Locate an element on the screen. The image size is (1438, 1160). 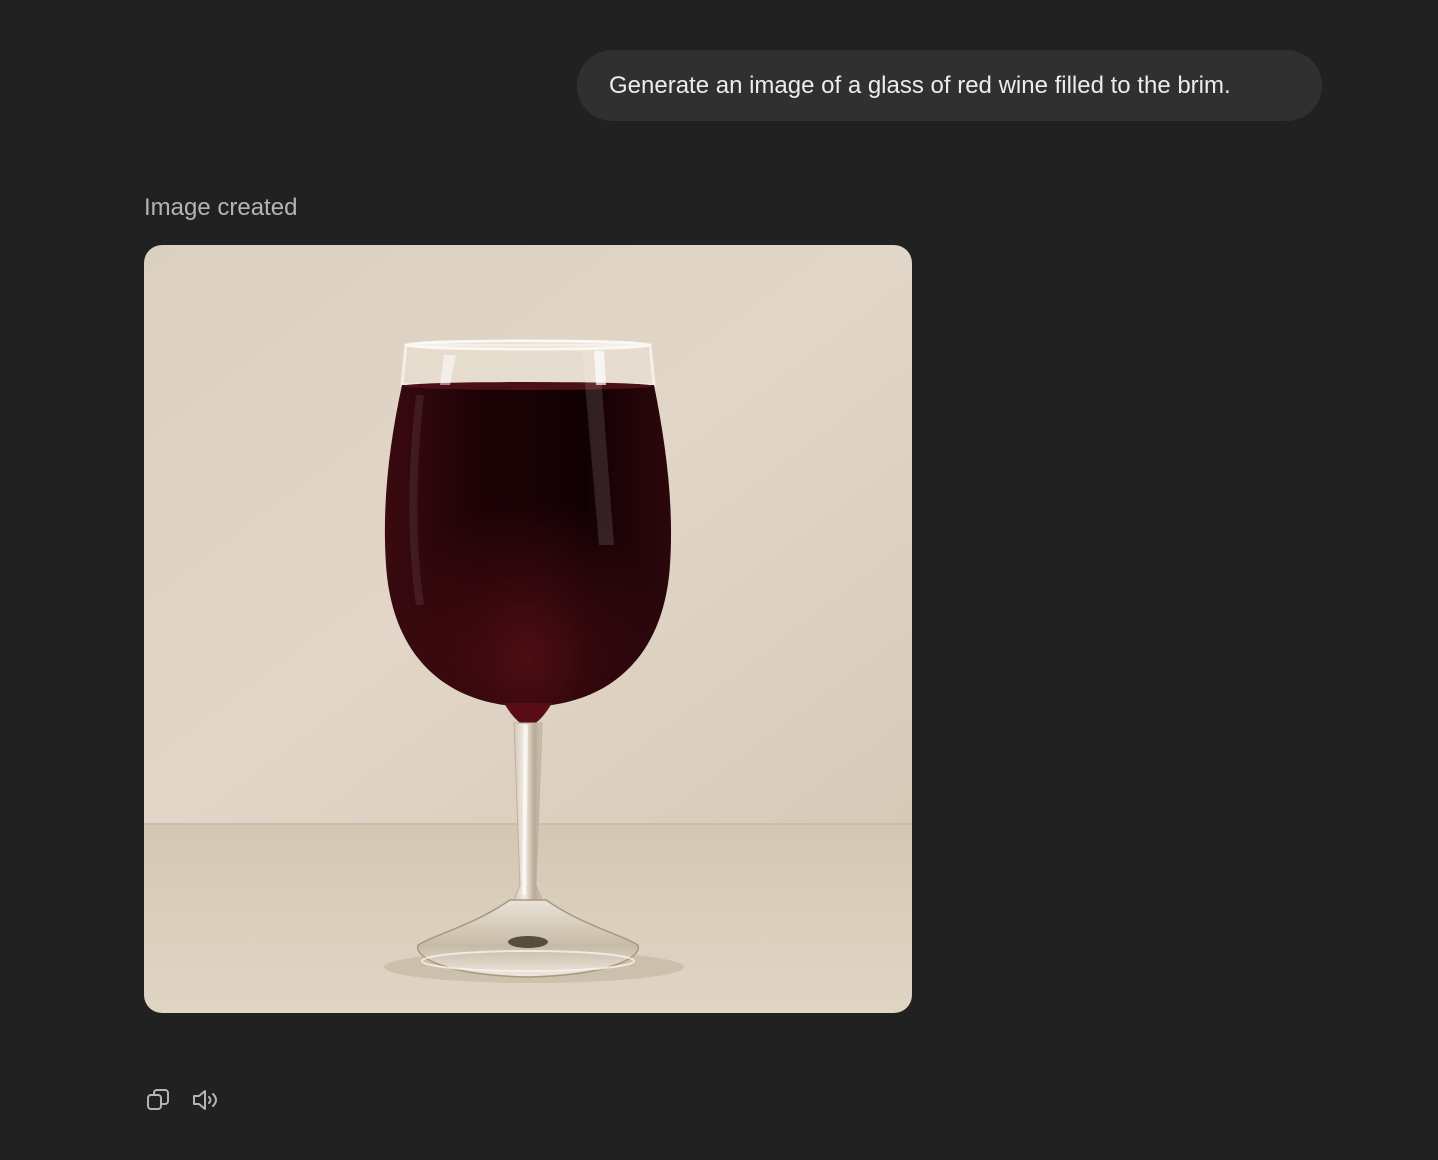
copy-icon is located at coordinates (158, 1100).